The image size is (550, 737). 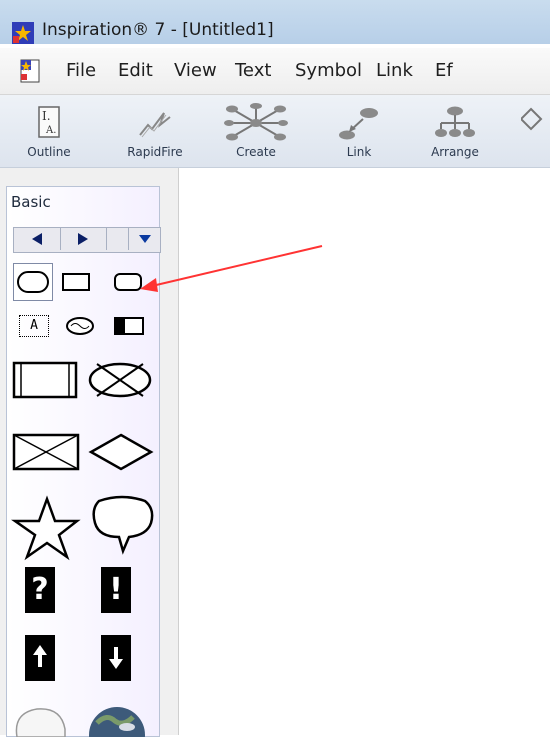 I want to click on white-blob-shape, so click(x=39, y=720).